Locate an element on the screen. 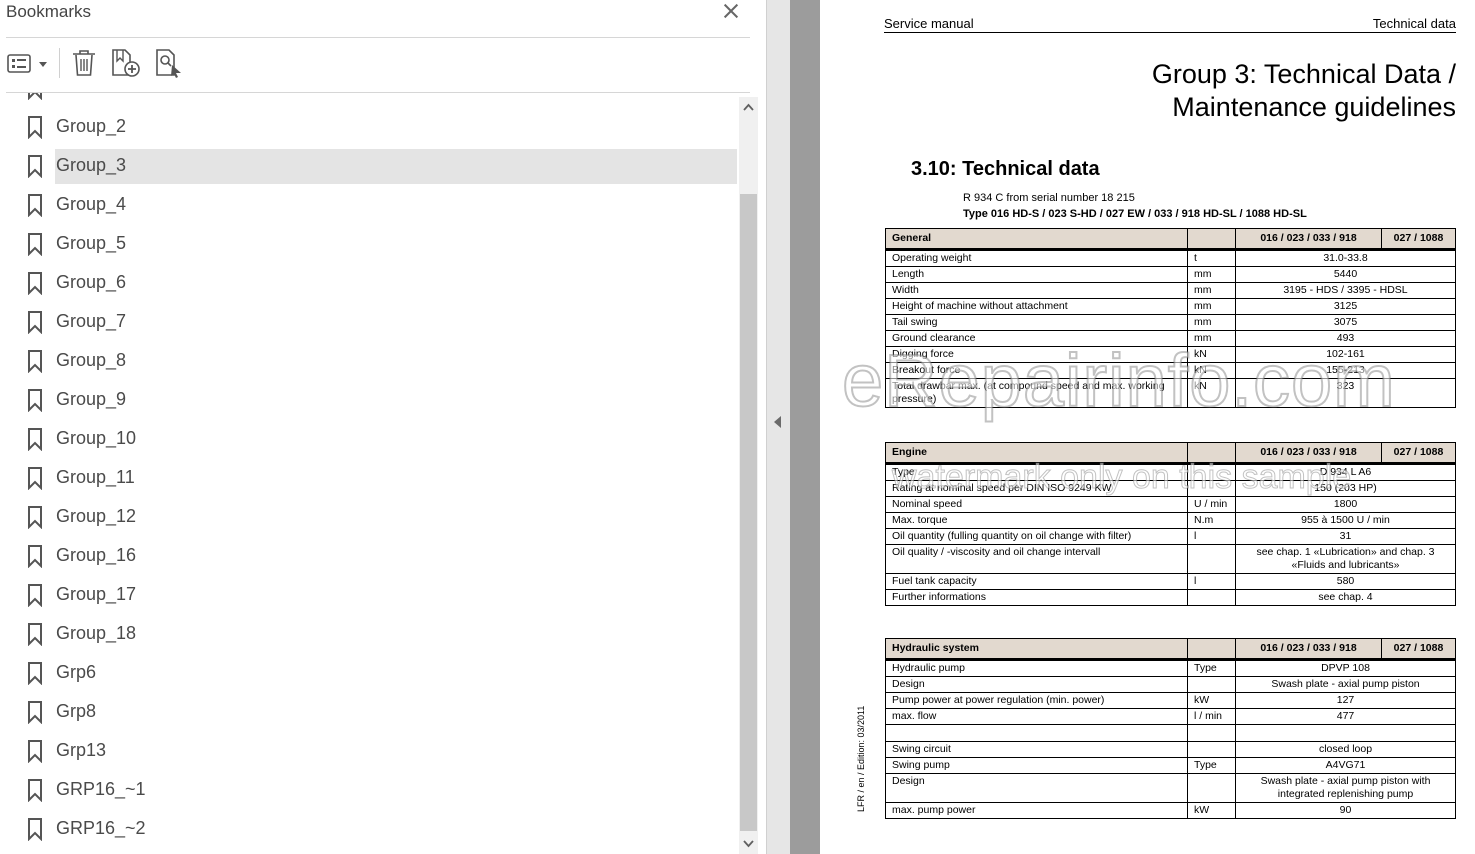  bookmark-item: Grp8 is located at coordinates (371, 712).